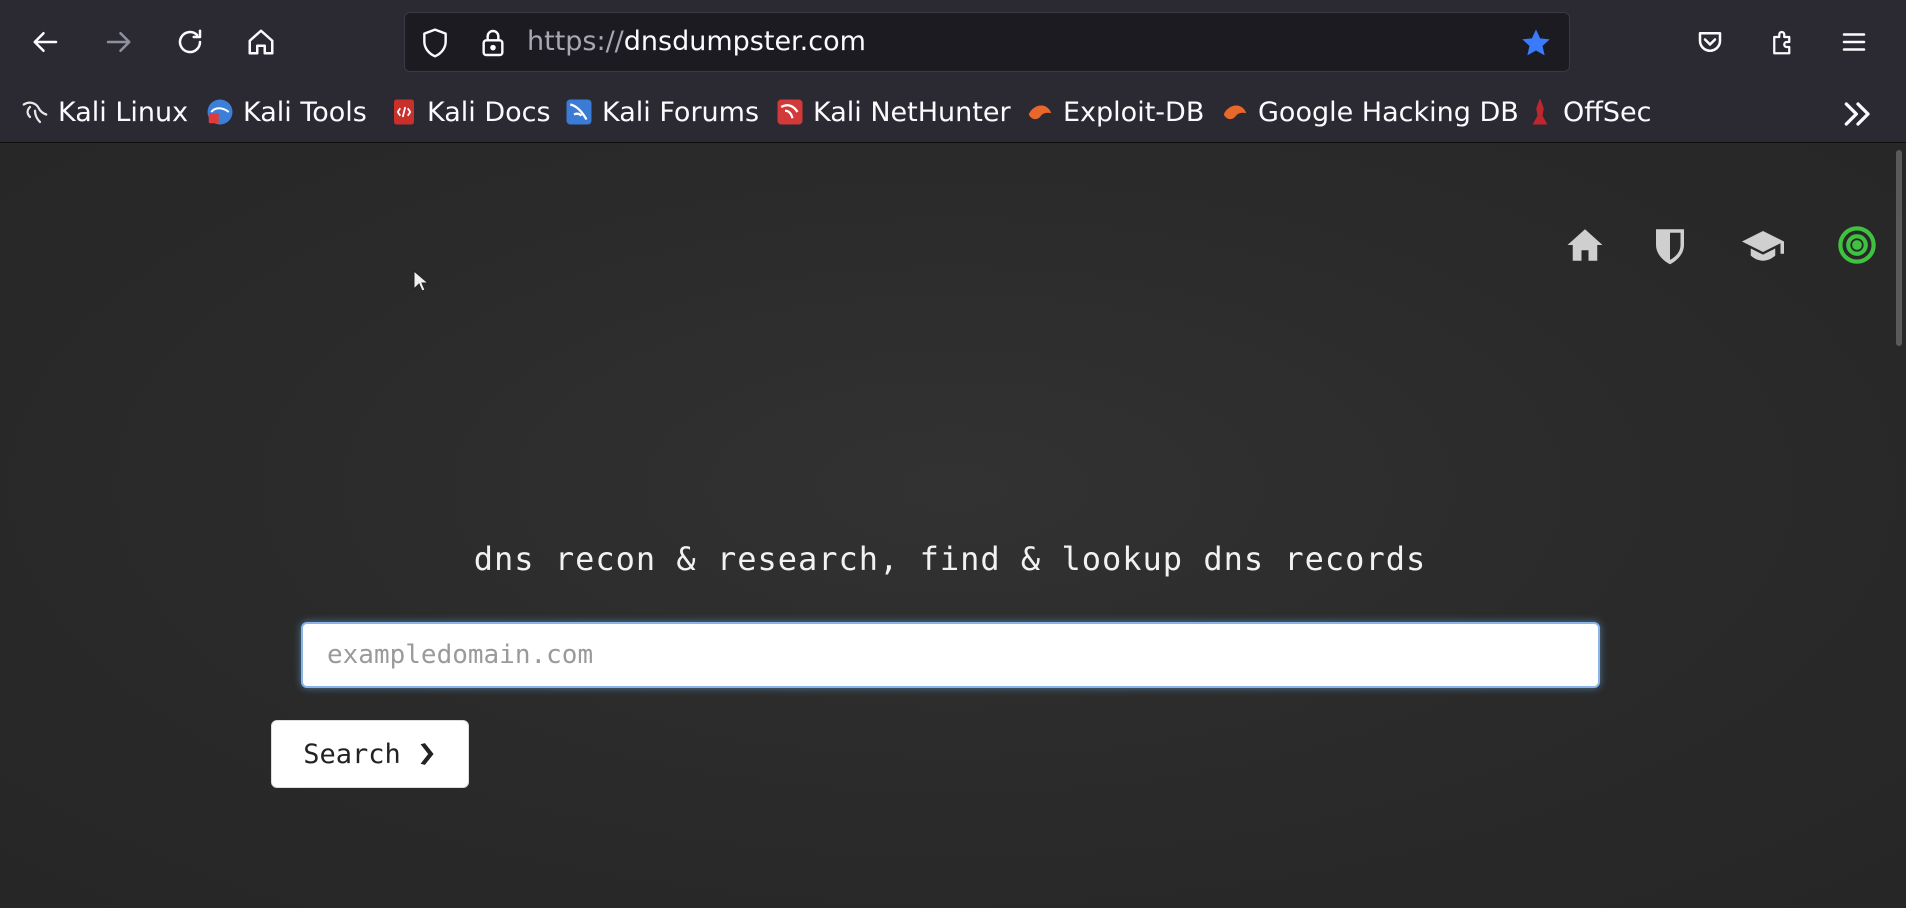  What do you see at coordinates (305, 112) in the screenshot?
I see `bookmark-label: Kali Tools` at bounding box center [305, 112].